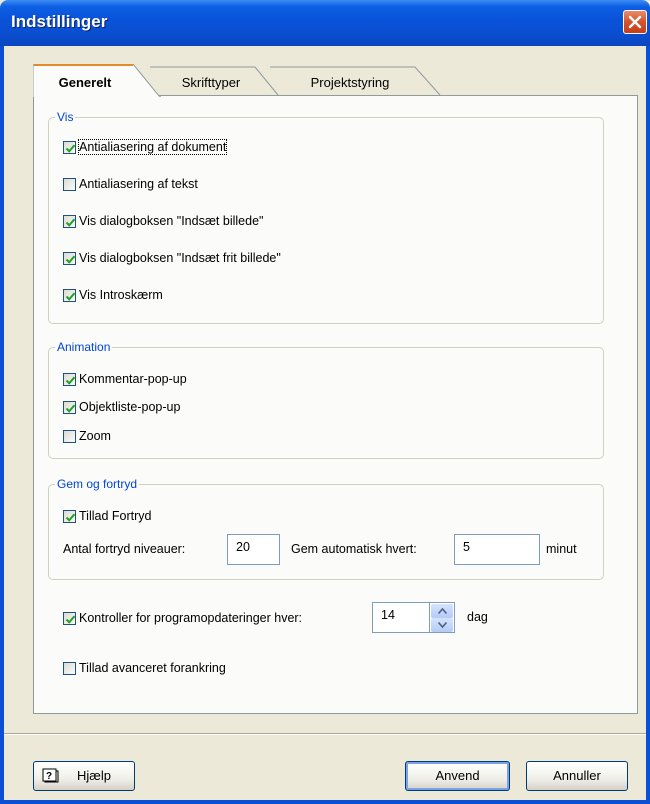 This screenshot has height=804, width=650. I want to click on autosave-label: Gem automatisk hvert:, so click(354, 549).